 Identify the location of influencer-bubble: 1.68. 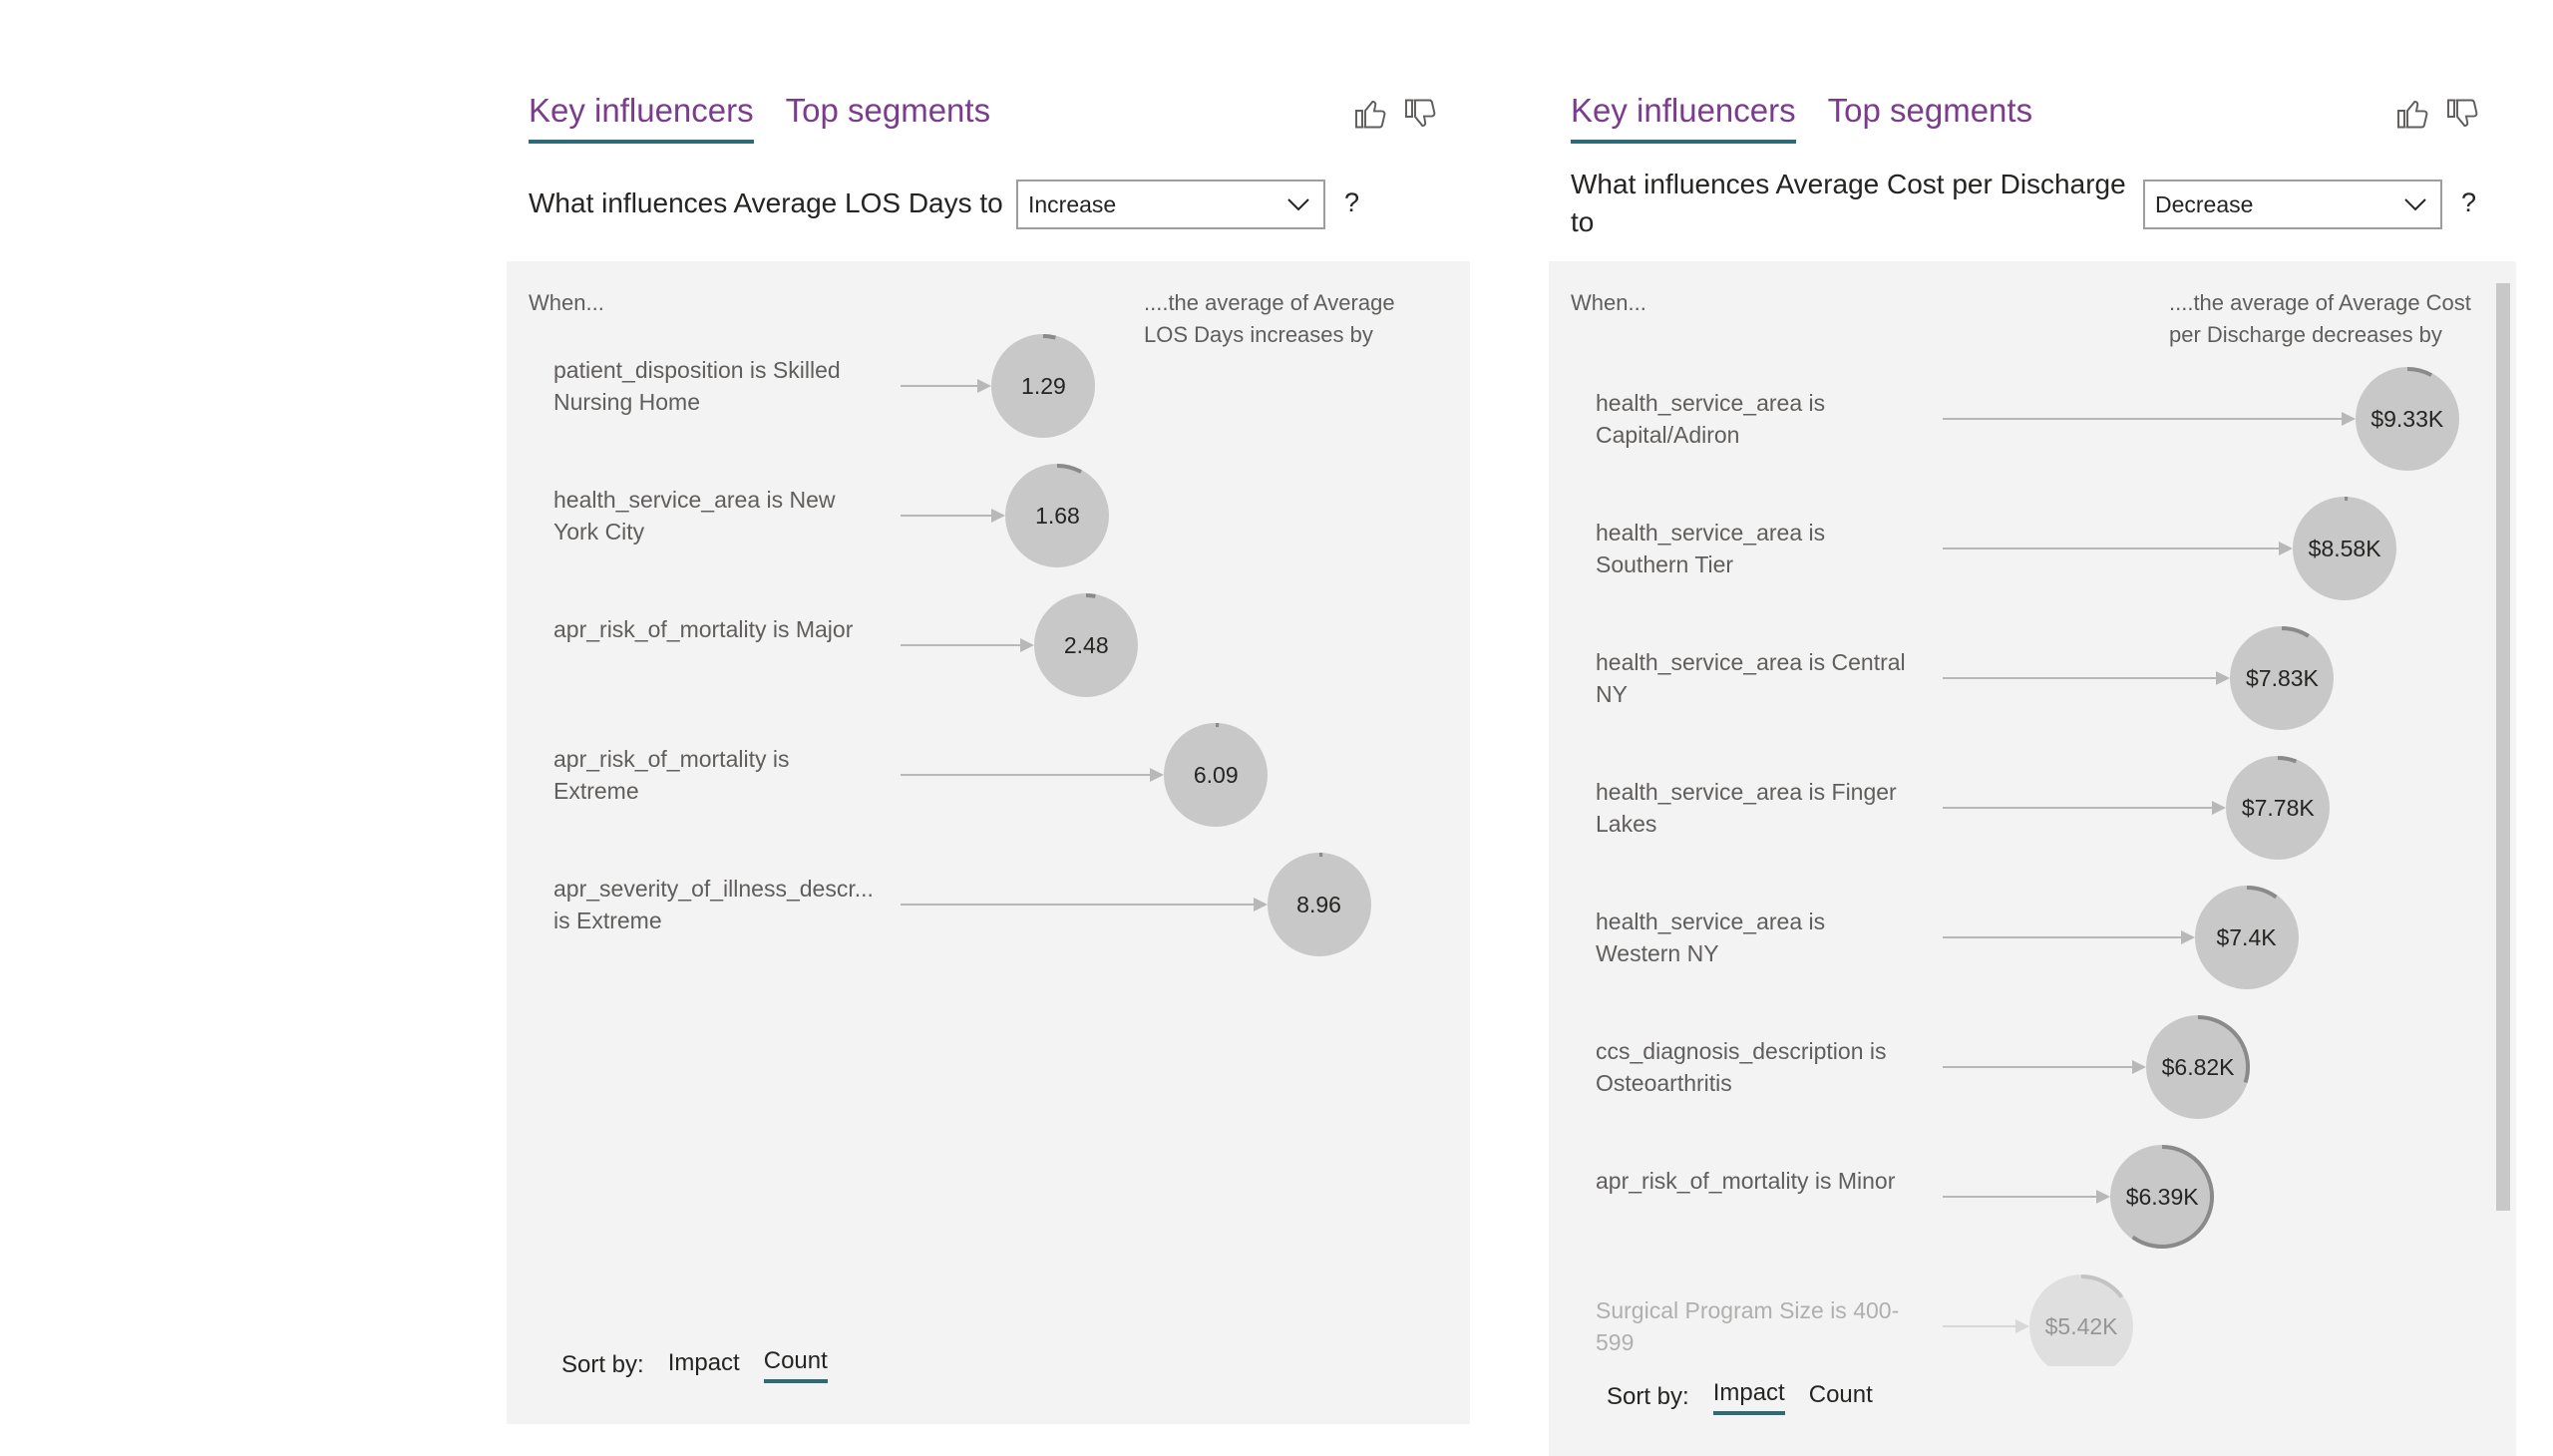
(1058, 515).